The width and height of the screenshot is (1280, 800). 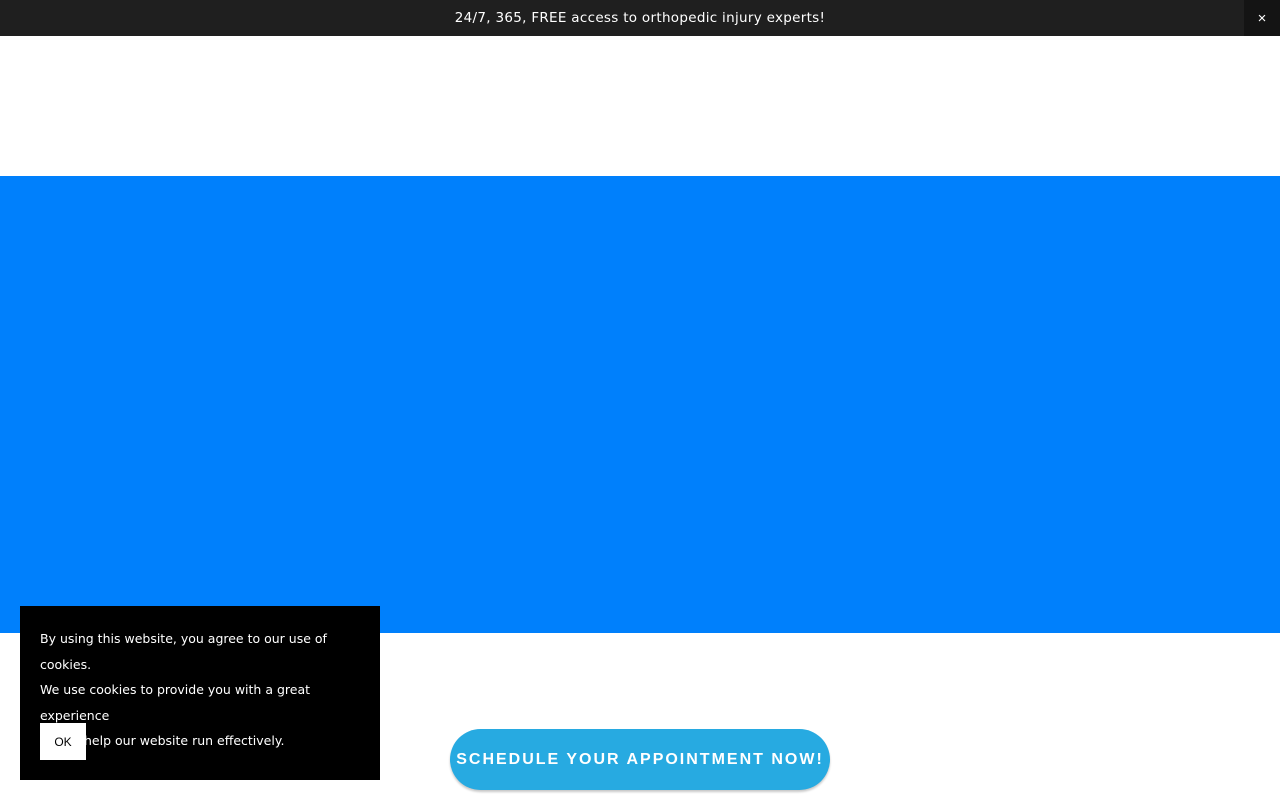 What do you see at coordinates (63, 741) in the screenshot?
I see `cookie-ok-button: OK` at bounding box center [63, 741].